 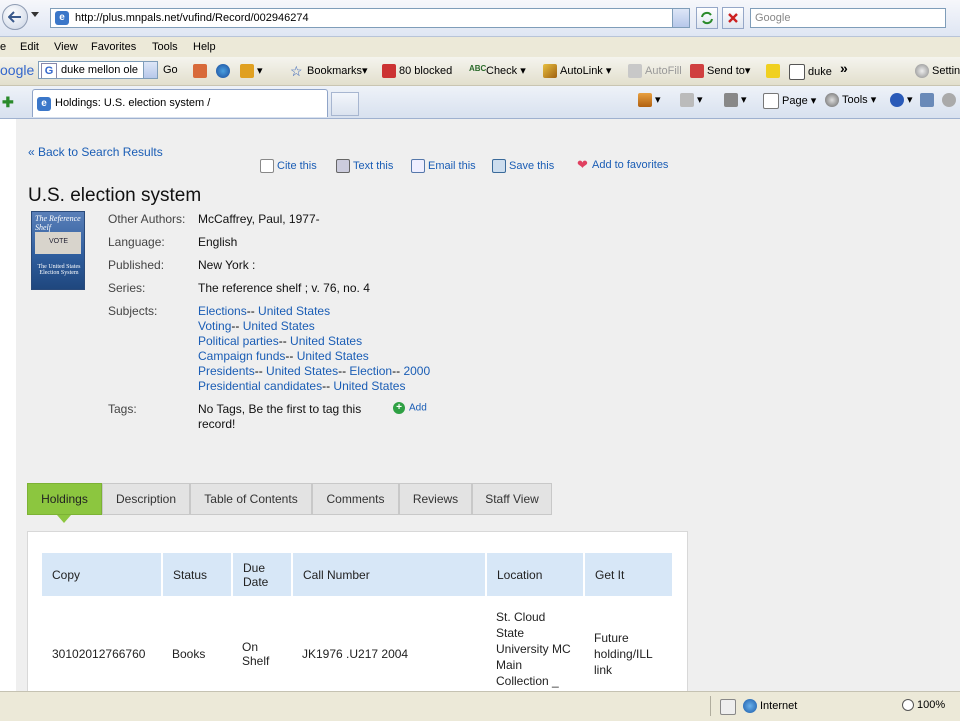 I want to click on subject-sub-link: Election, so click(x=370, y=371).